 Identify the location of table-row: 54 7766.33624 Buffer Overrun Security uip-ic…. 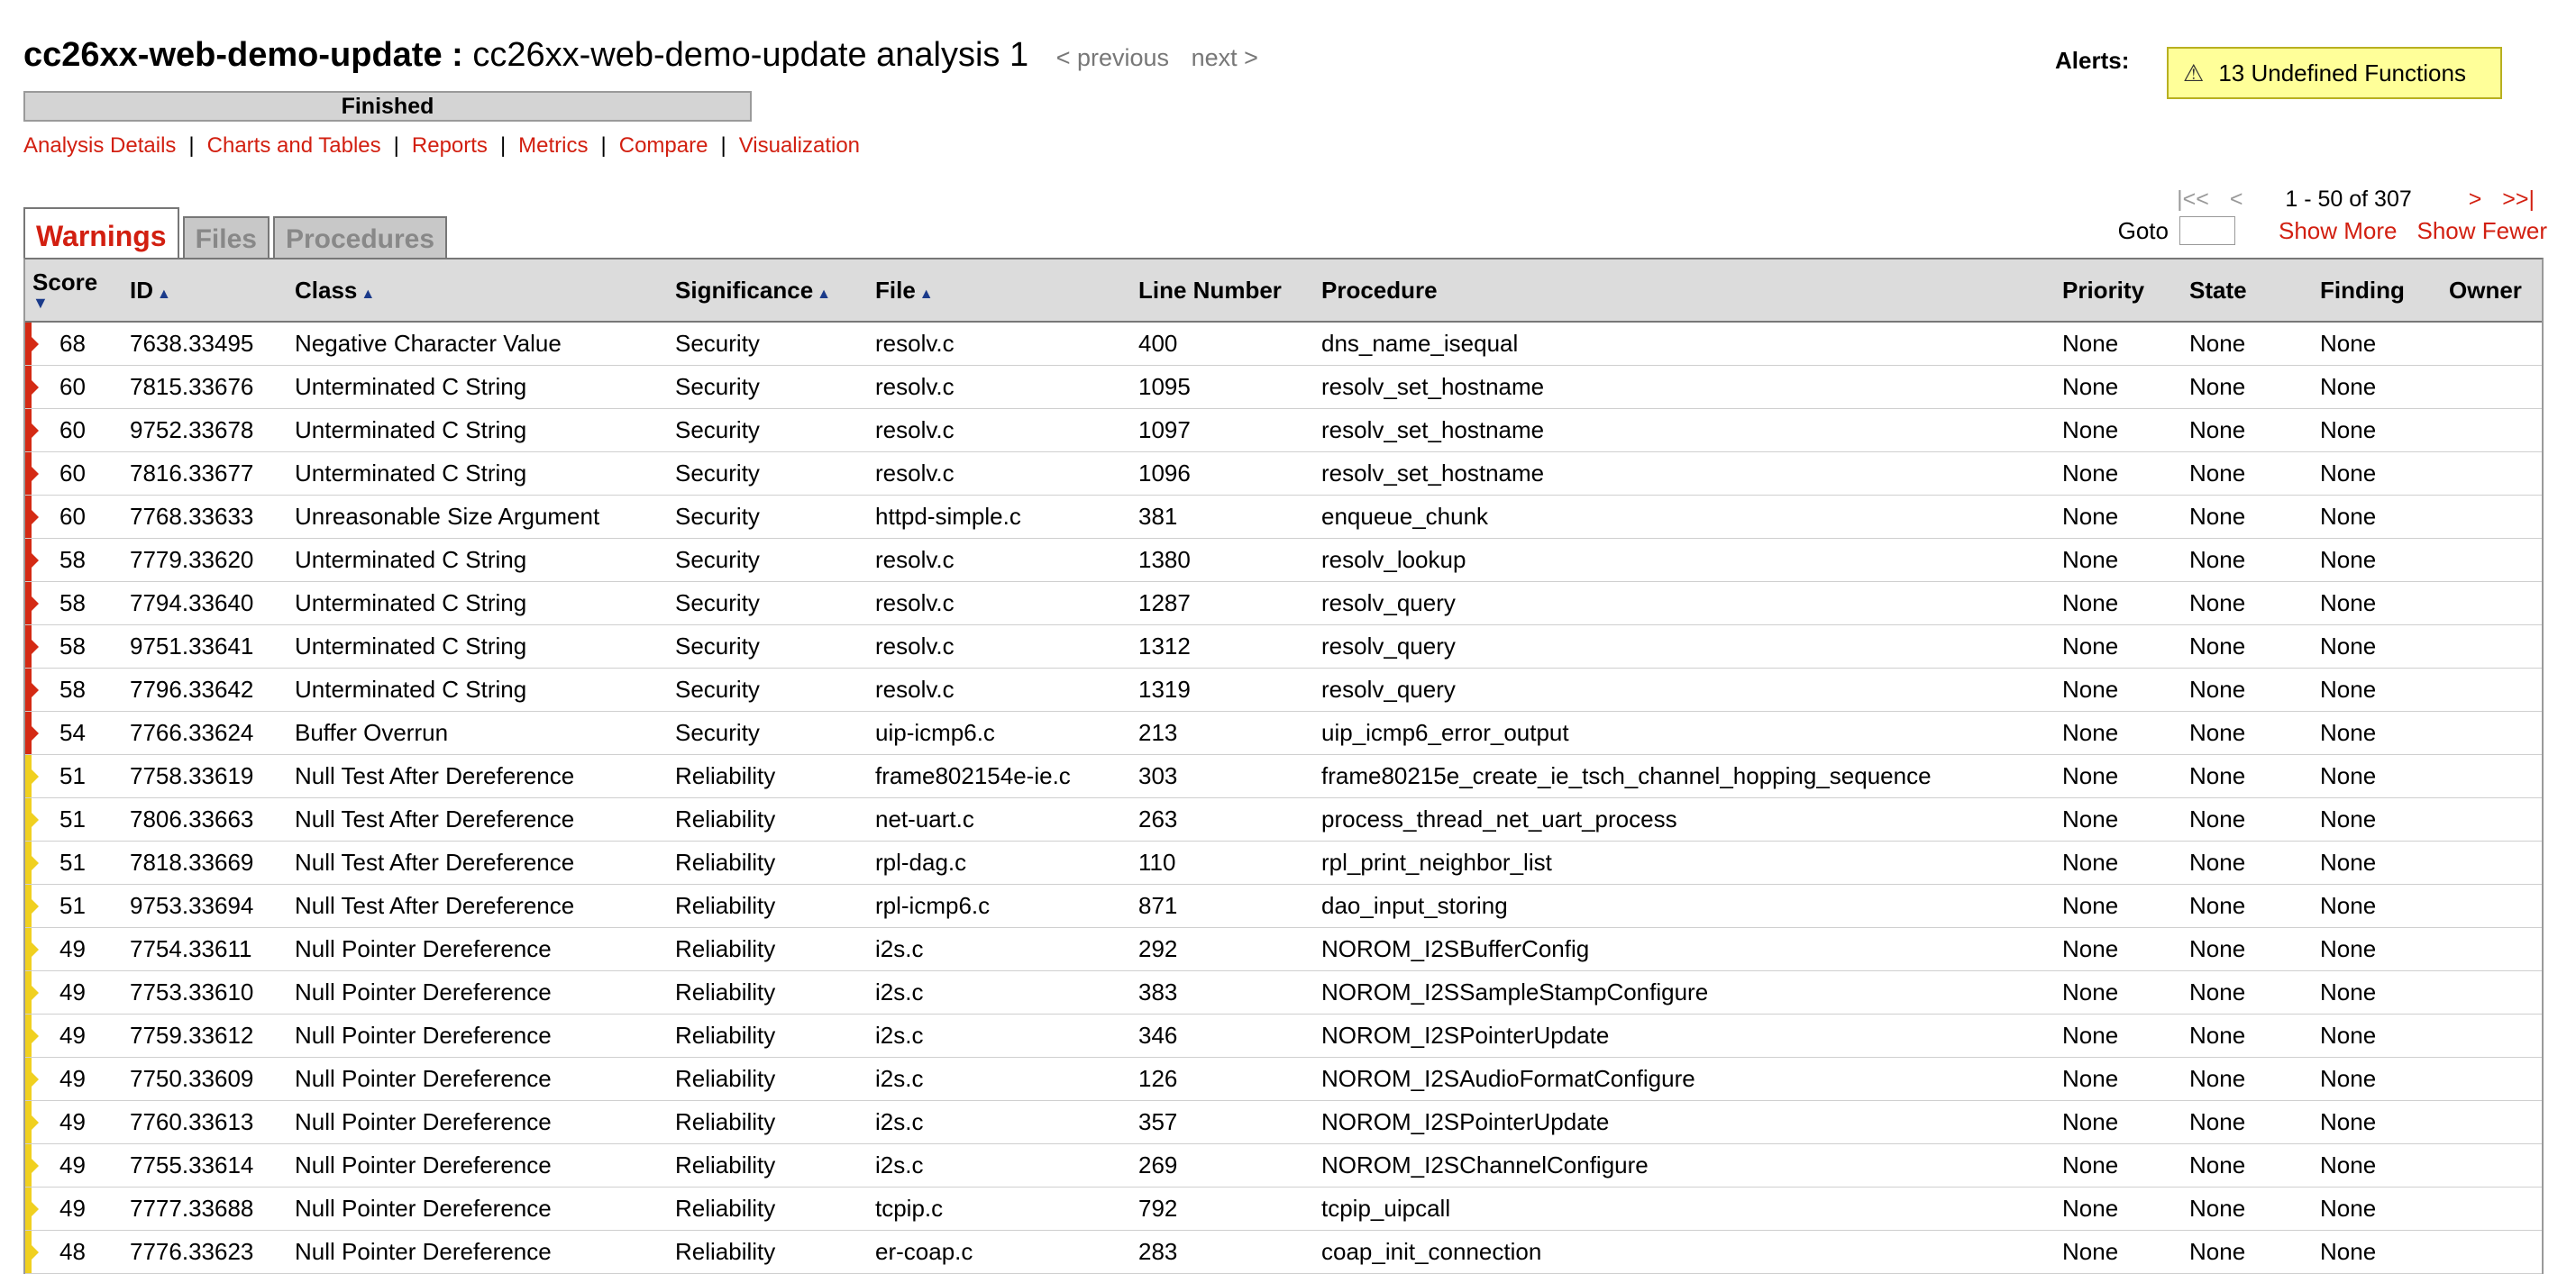
(1283, 733).